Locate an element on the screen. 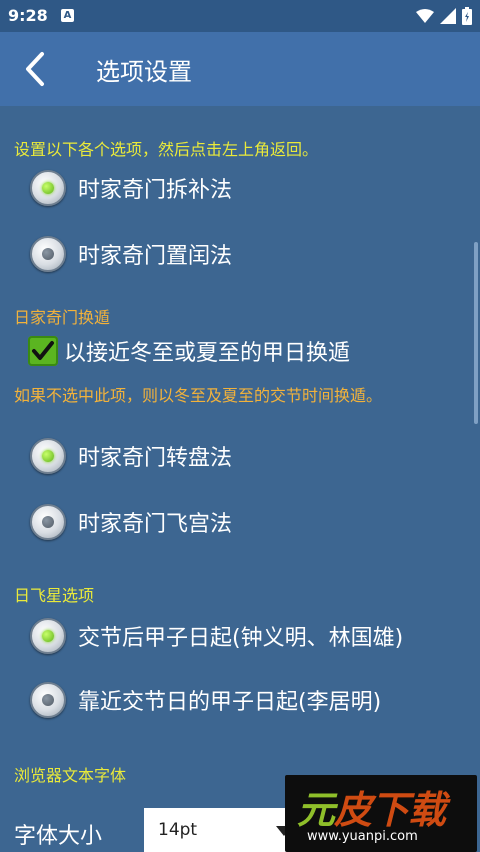 The image size is (480, 852). option-label: 时家奇门飞宫法 is located at coordinates (155, 524).